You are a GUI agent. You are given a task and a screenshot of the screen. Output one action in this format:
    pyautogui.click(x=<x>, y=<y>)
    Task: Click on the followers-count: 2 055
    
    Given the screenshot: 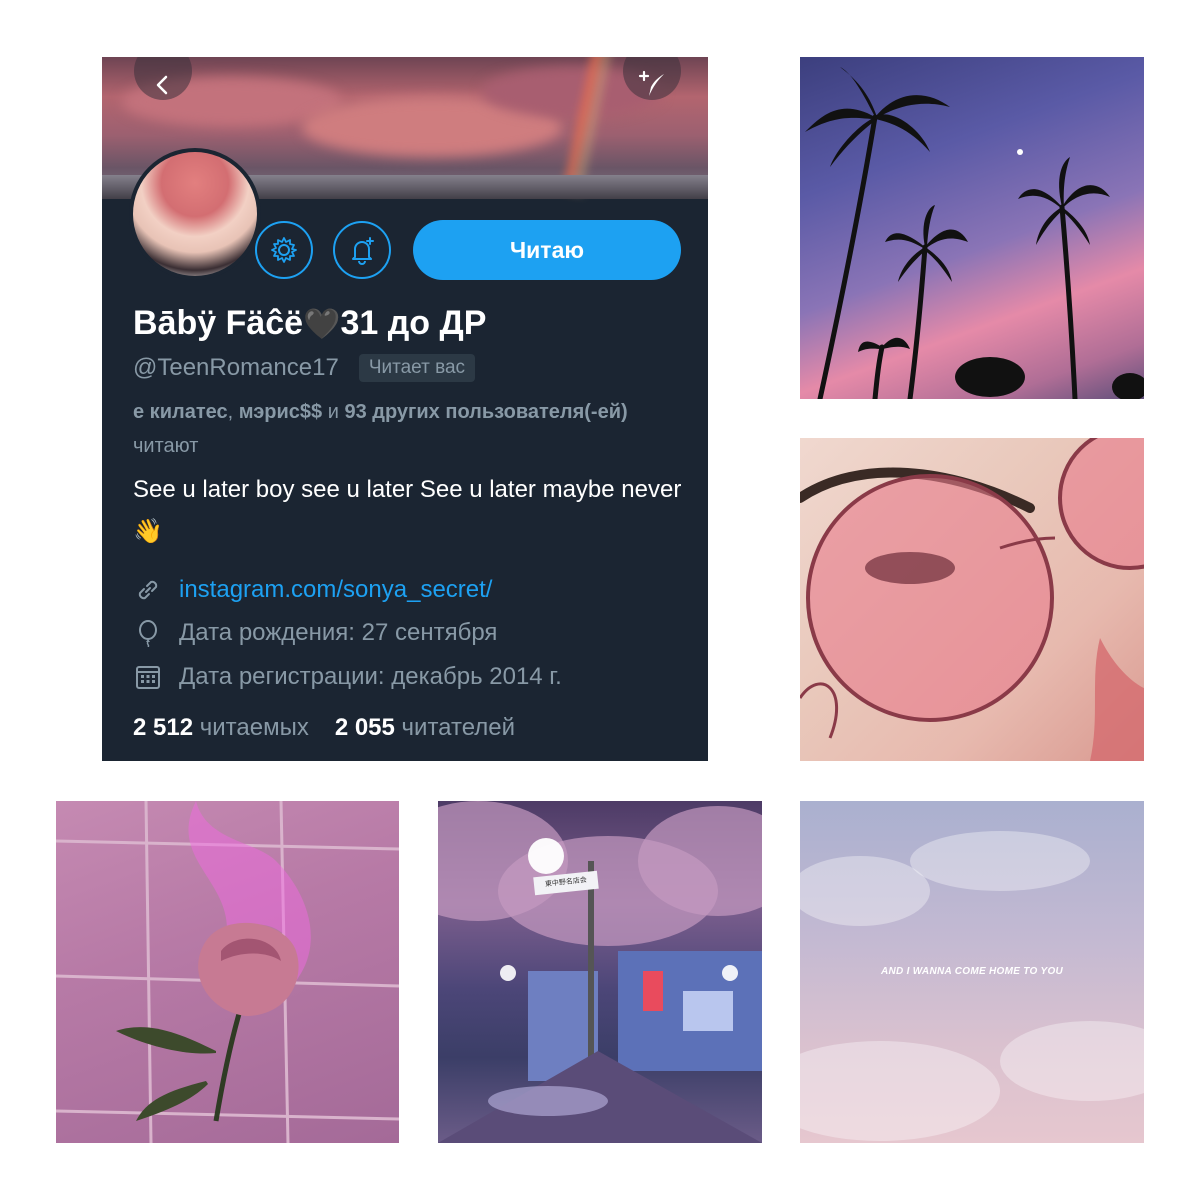 What is the action you would take?
    pyautogui.click(x=364, y=727)
    